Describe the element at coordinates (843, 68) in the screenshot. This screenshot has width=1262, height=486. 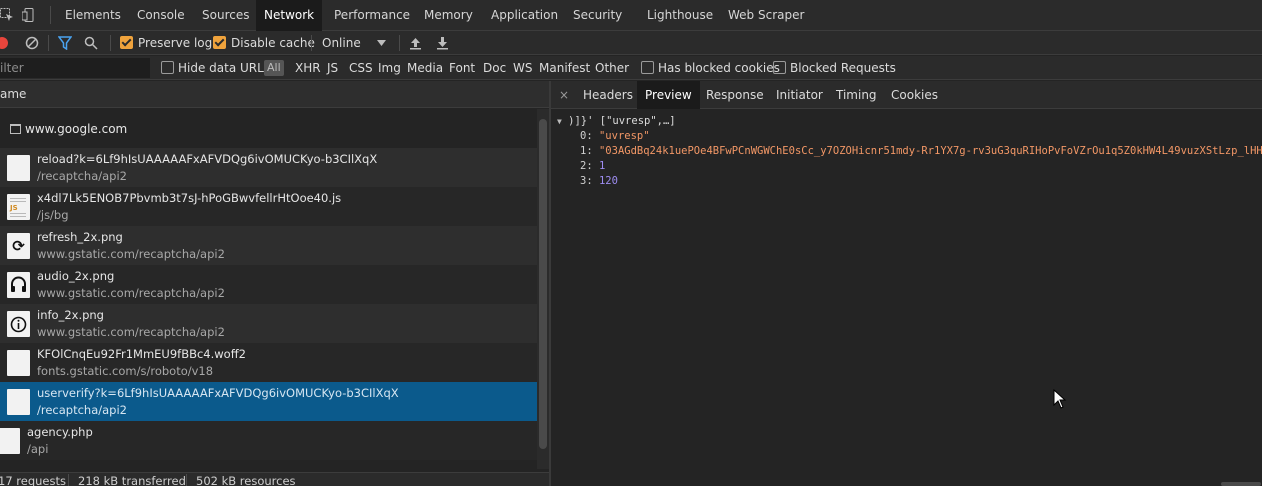
I see `blocked-requests-label: Blocked Requests` at that location.